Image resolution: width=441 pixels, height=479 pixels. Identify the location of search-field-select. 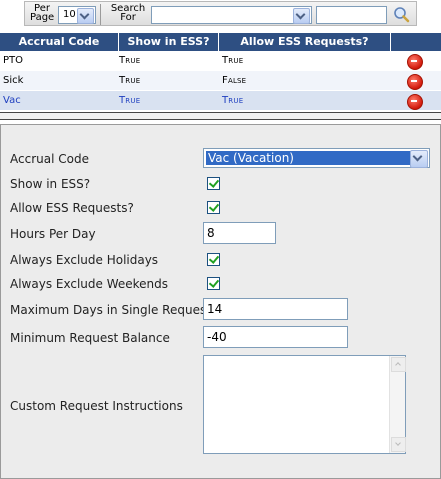
(231, 15).